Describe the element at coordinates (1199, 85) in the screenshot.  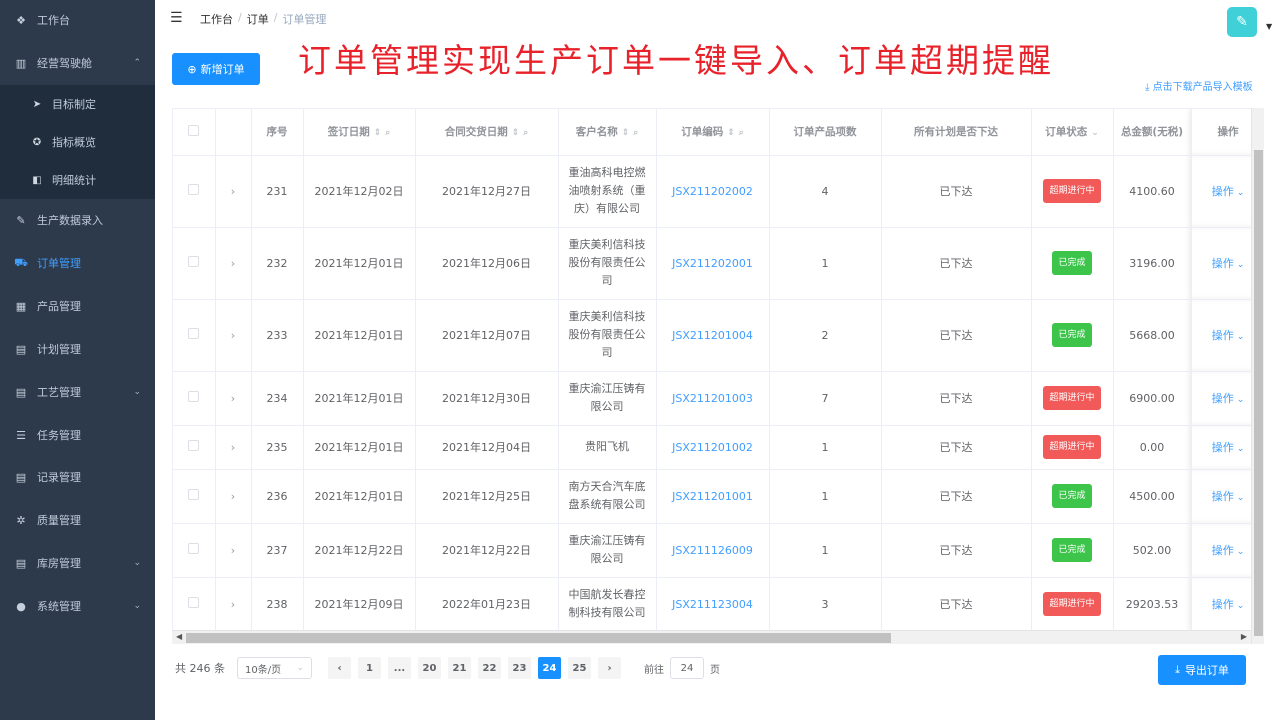
I see `download-template-link: ⤓ 点击下载产品导入模板` at that location.